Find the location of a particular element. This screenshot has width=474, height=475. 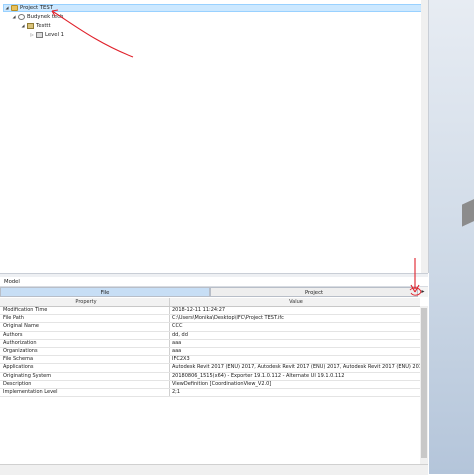

table-row: Authorization aaa is located at coordinates (210, 343).